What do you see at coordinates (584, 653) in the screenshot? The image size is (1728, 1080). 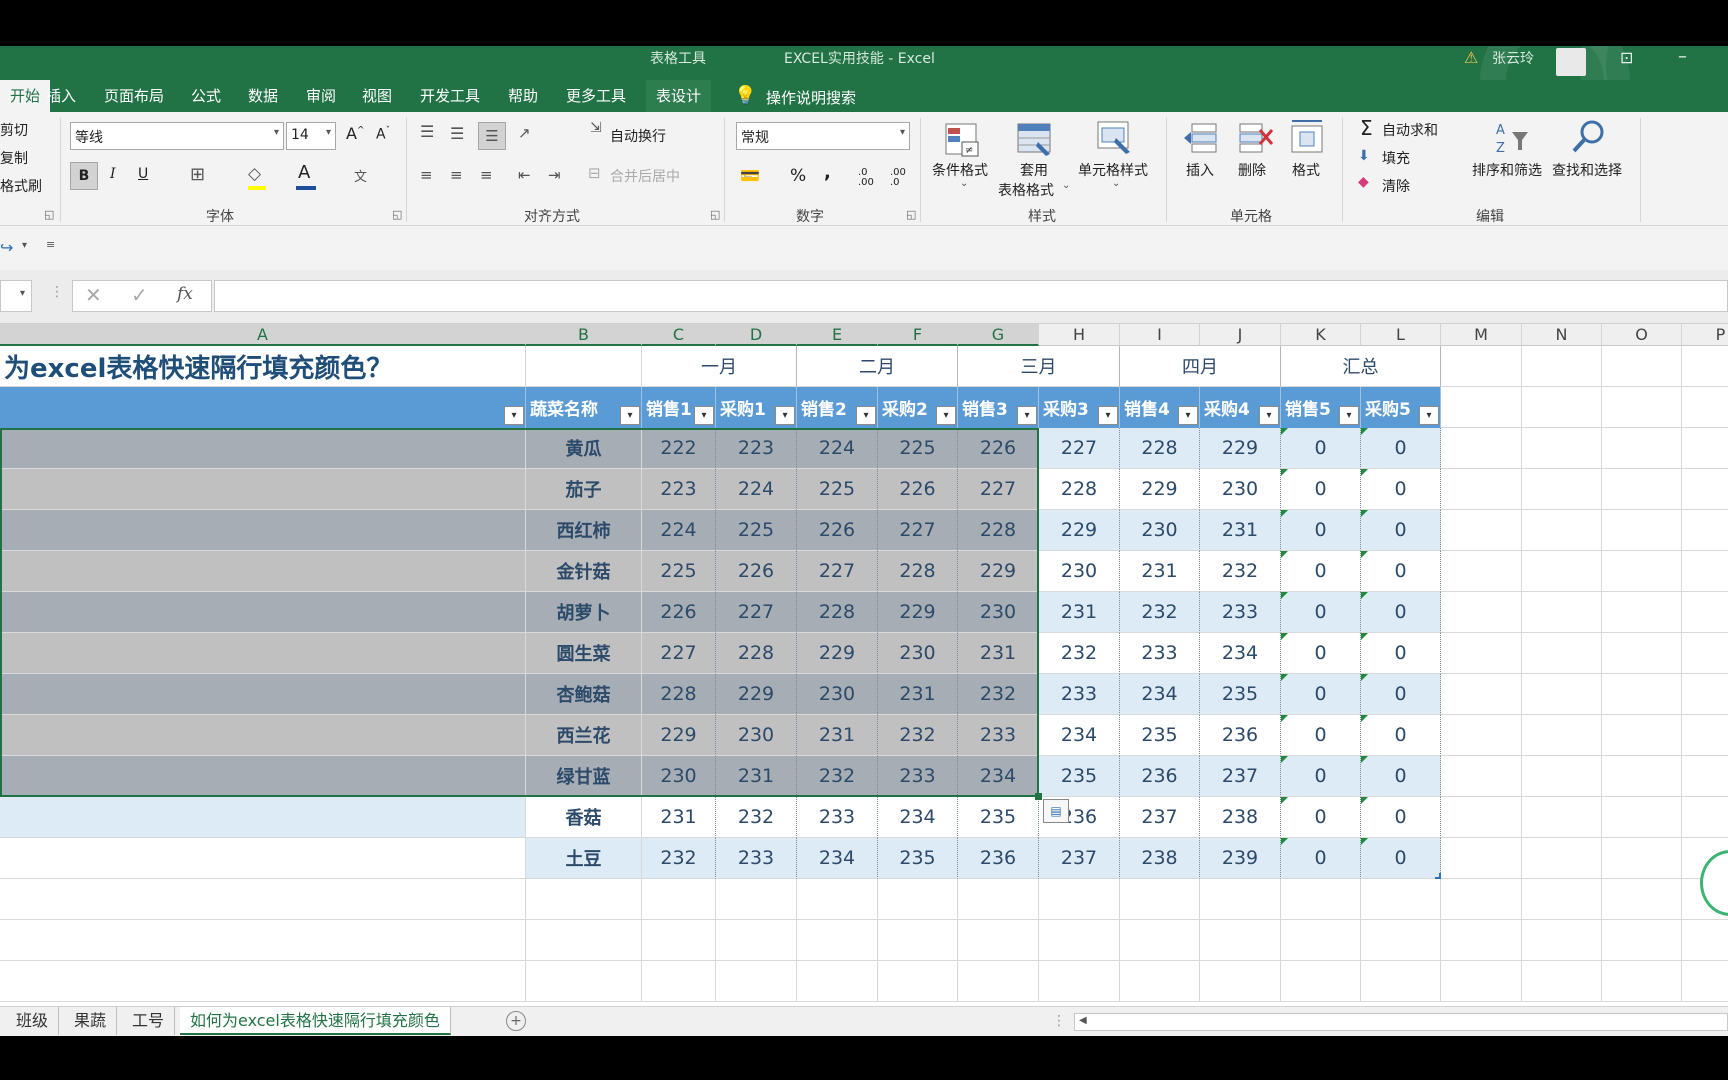 I see `vegetable-name-cell: 圆生菜` at bounding box center [584, 653].